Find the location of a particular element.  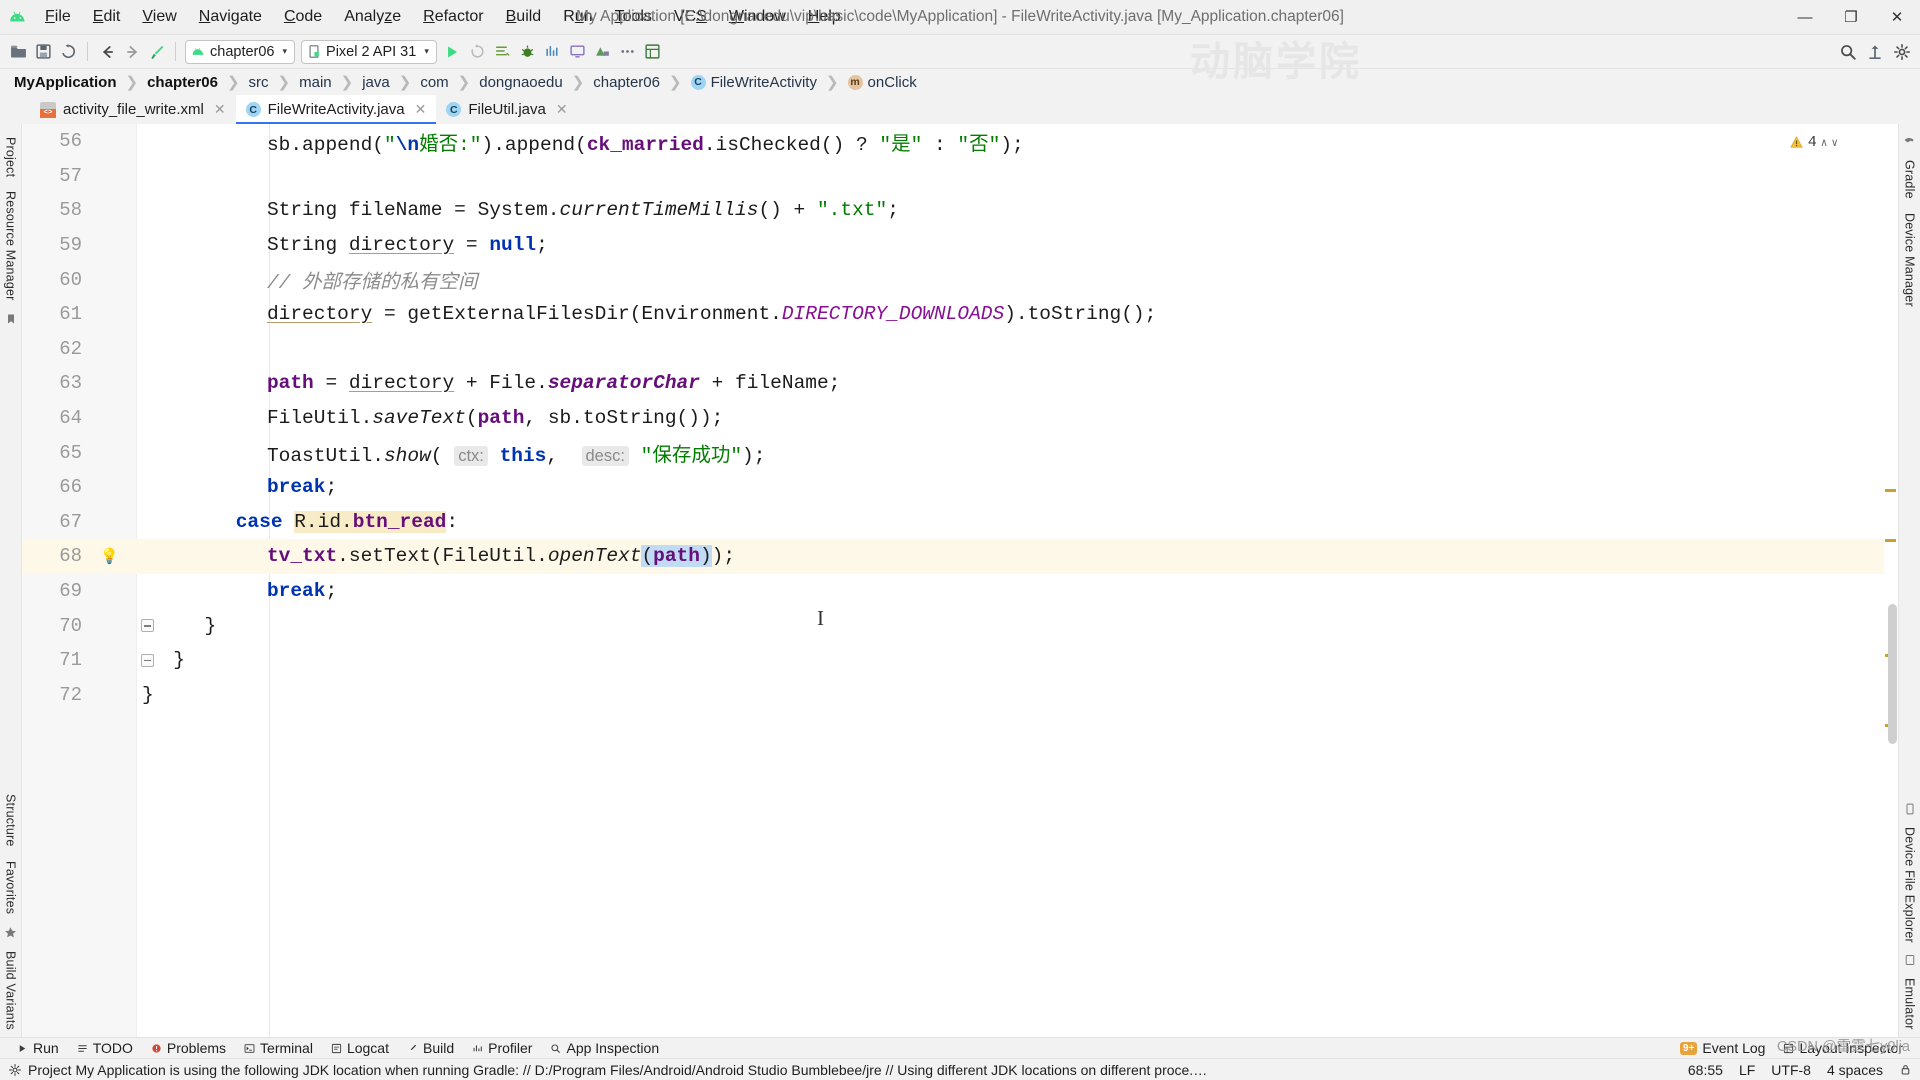

profile-attach-icon is located at coordinates (552, 51).